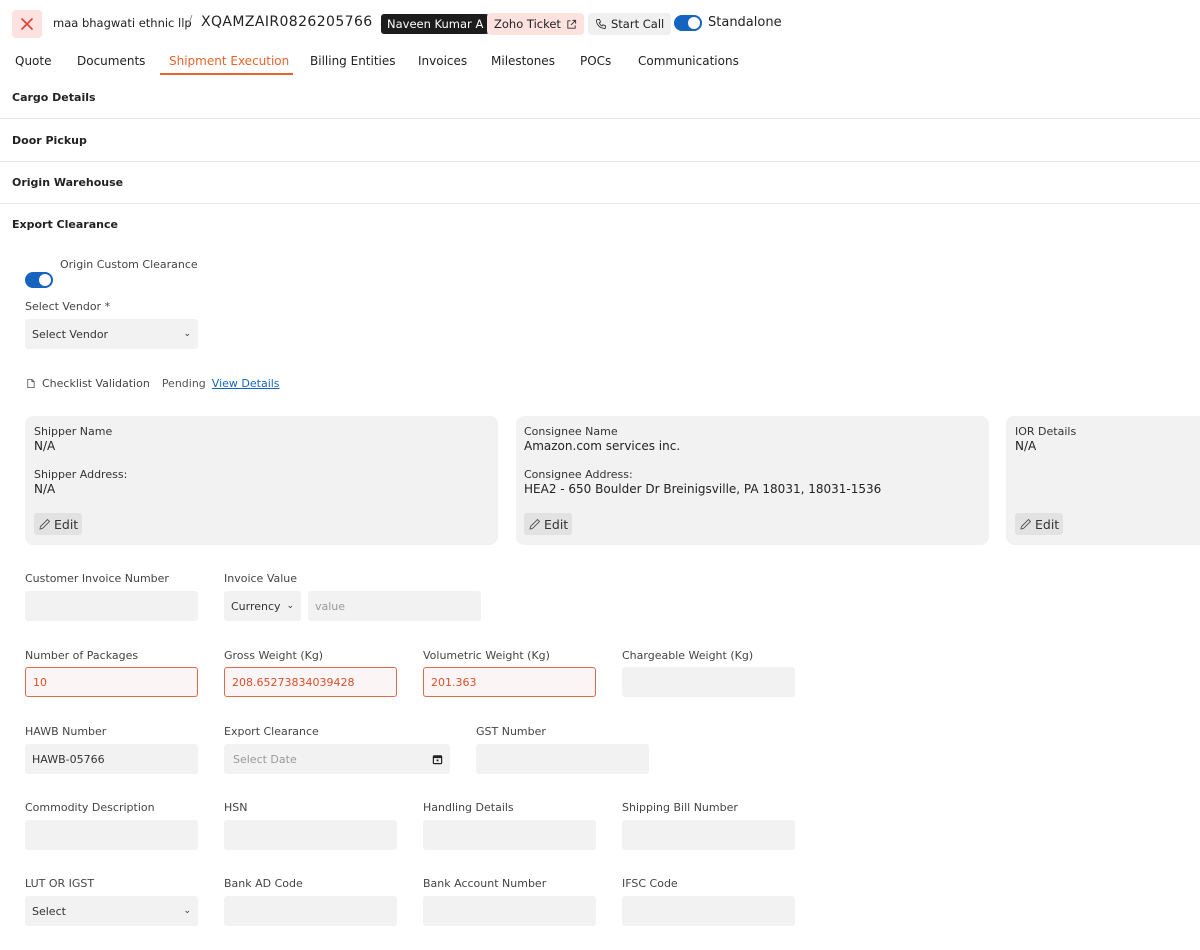 Image resolution: width=1200 pixels, height=950 pixels. I want to click on view-details-link: View Details, so click(246, 383).